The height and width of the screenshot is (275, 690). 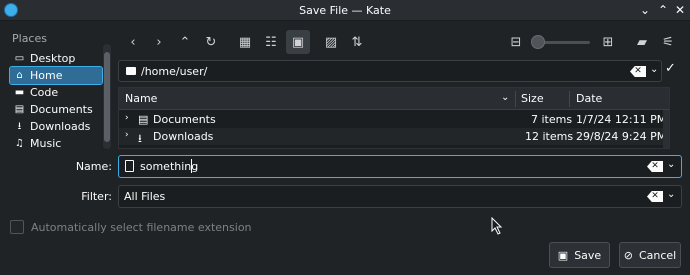 What do you see at coordinates (588, 255) in the screenshot?
I see `save-button-label: Save` at bounding box center [588, 255].